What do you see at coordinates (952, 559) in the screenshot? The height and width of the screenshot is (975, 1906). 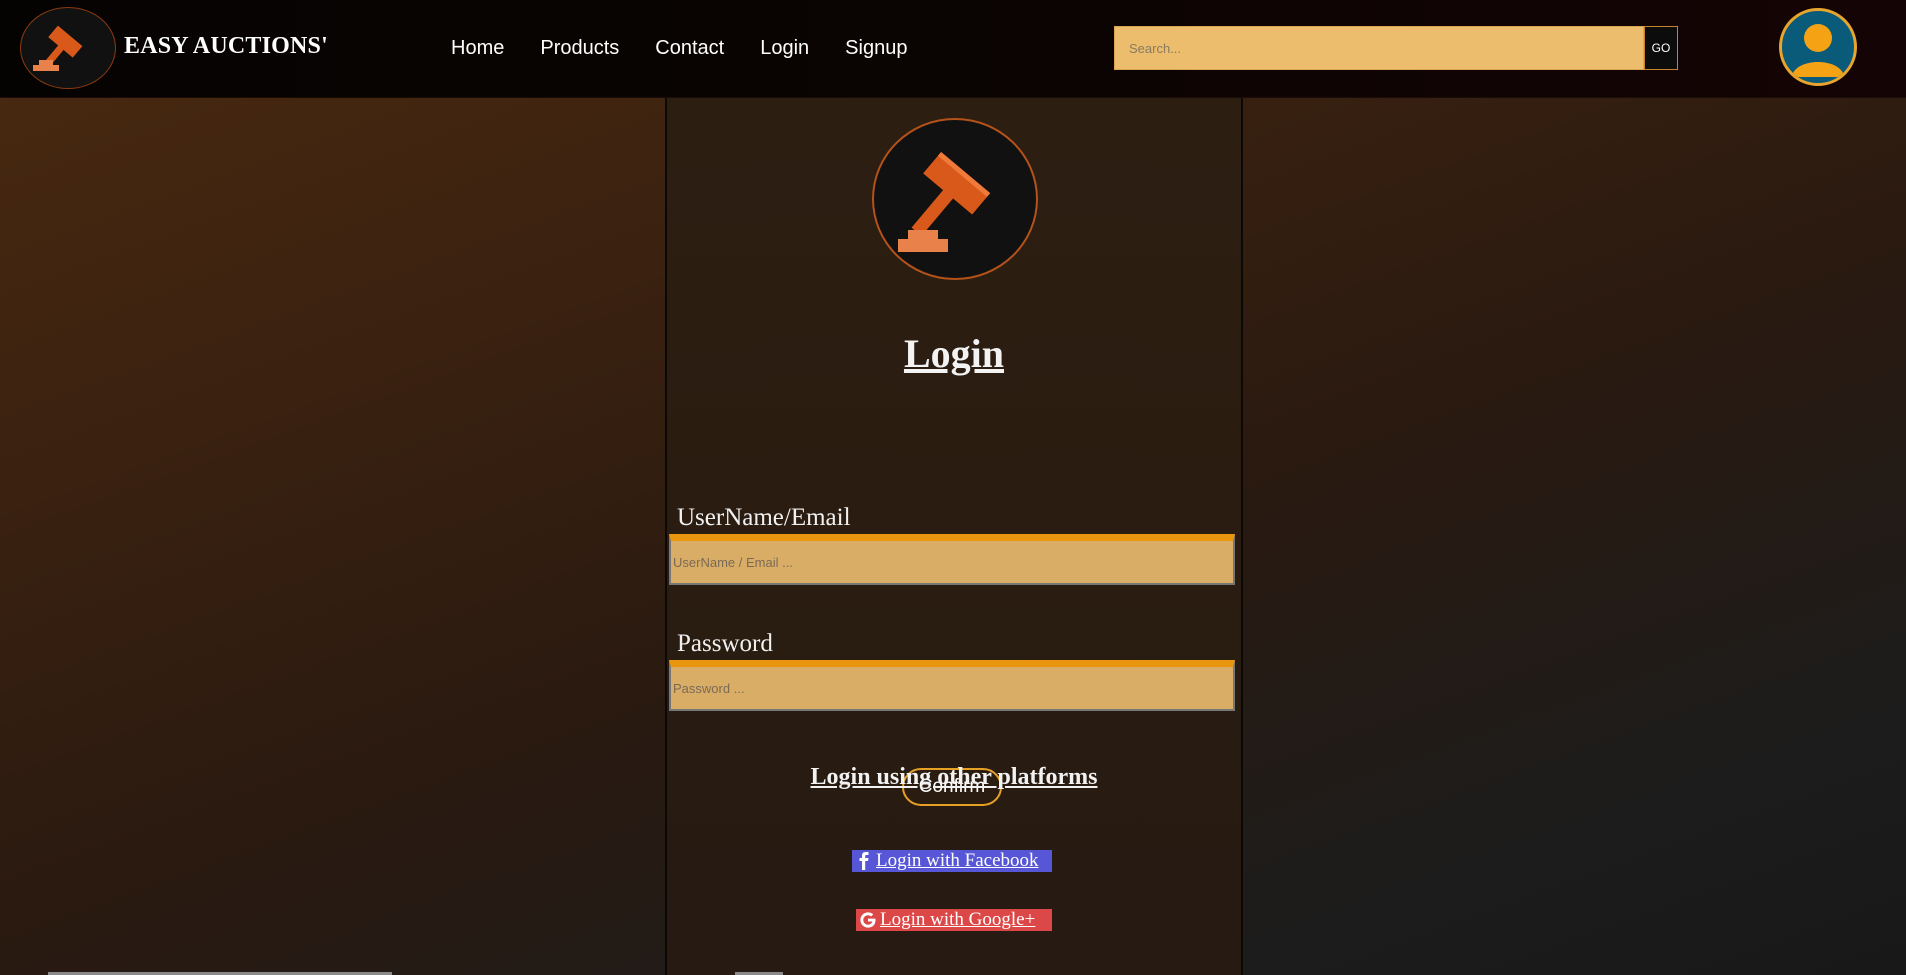 I see `username-email-field` at bounding box center [952, 559].